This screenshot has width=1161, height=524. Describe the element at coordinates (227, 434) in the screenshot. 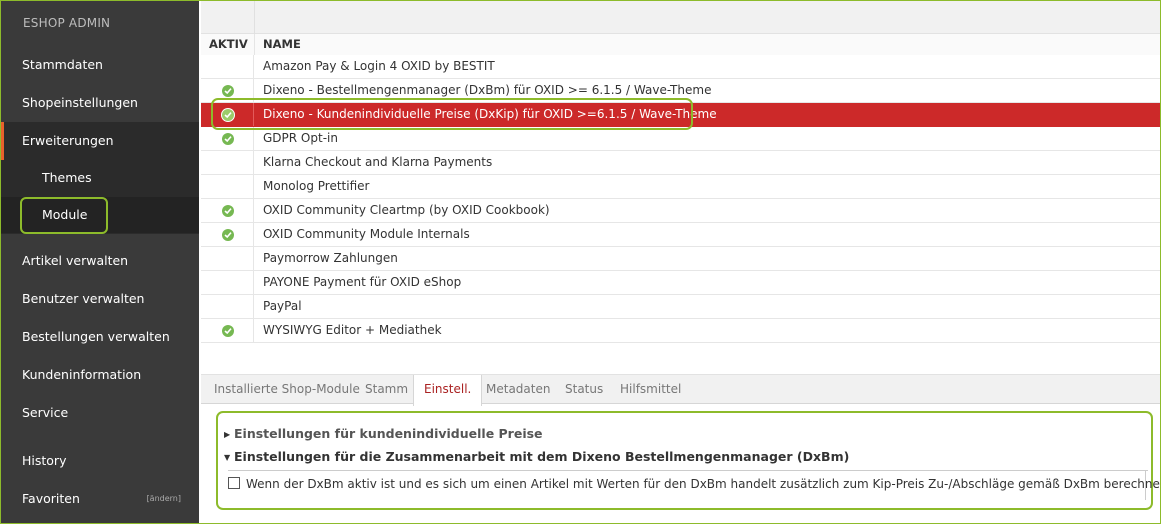

I see `triangle-right-icon: ▶` at that location.